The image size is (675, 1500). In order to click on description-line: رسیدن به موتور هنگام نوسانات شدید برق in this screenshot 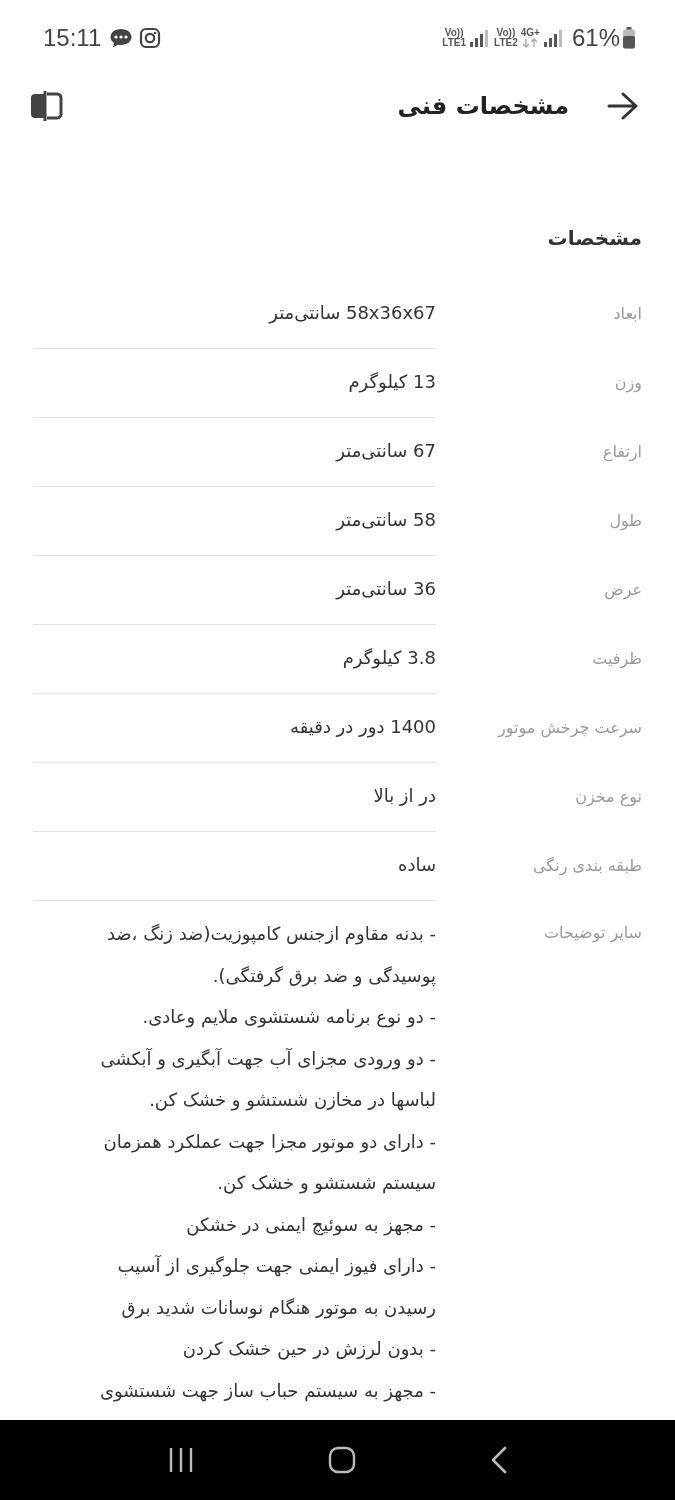, I will do `click(278, 1308)`.